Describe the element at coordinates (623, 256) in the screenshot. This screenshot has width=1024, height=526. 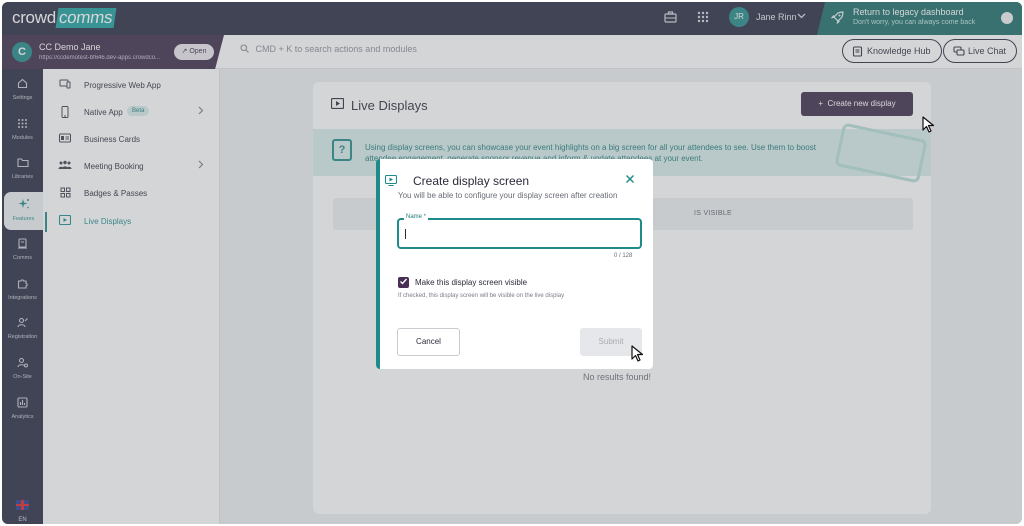
I see `character-counter: 0 / 128` at that location.